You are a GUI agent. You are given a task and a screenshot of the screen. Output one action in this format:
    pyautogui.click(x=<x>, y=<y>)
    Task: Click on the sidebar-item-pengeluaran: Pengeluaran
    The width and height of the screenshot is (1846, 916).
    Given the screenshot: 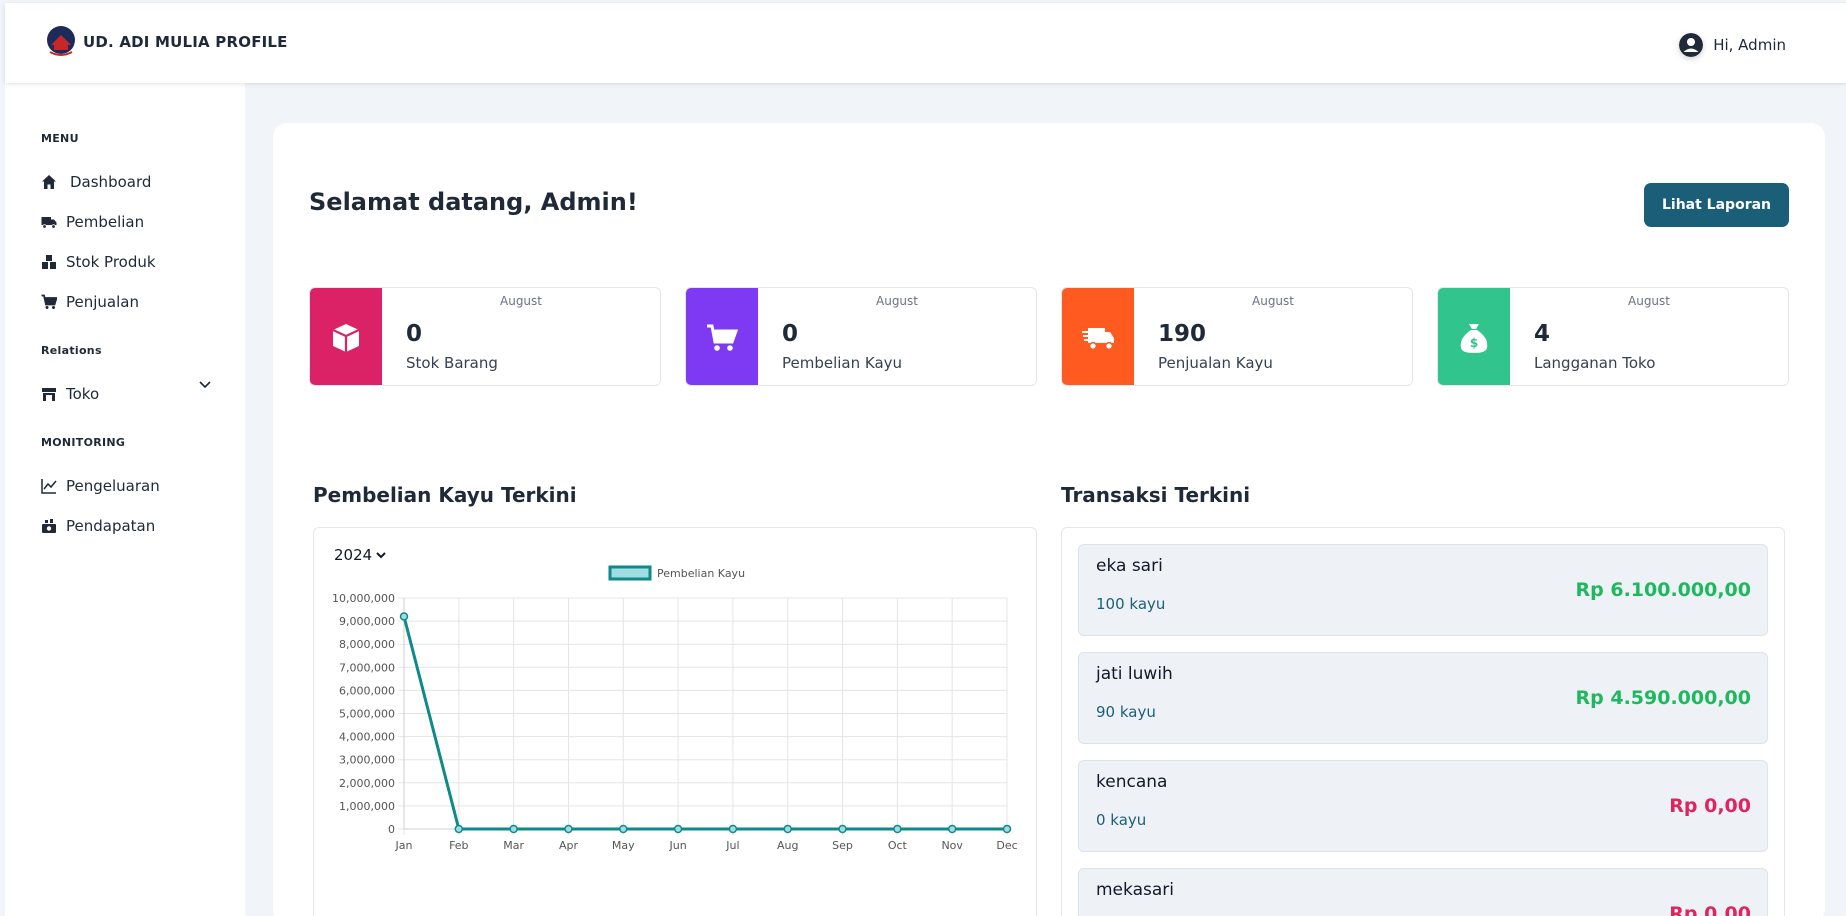 What is the action you would take?
    pyautogui.click(x=100, y=486)
    